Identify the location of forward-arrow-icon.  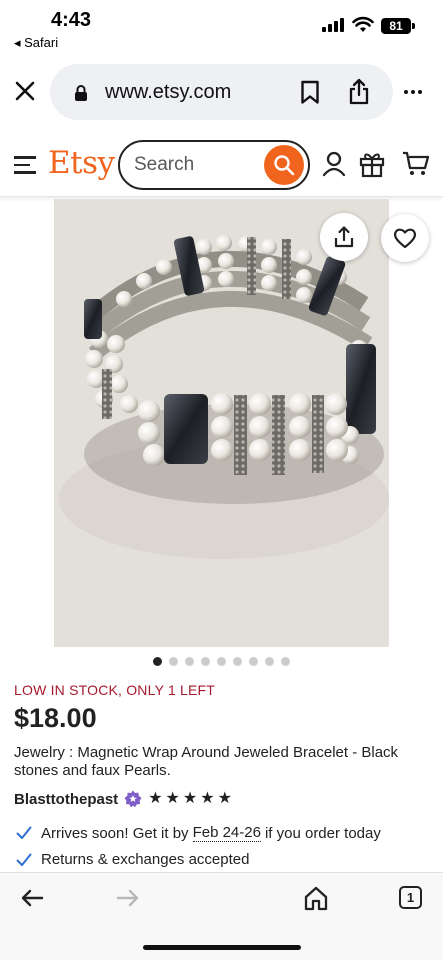
(128, 898).